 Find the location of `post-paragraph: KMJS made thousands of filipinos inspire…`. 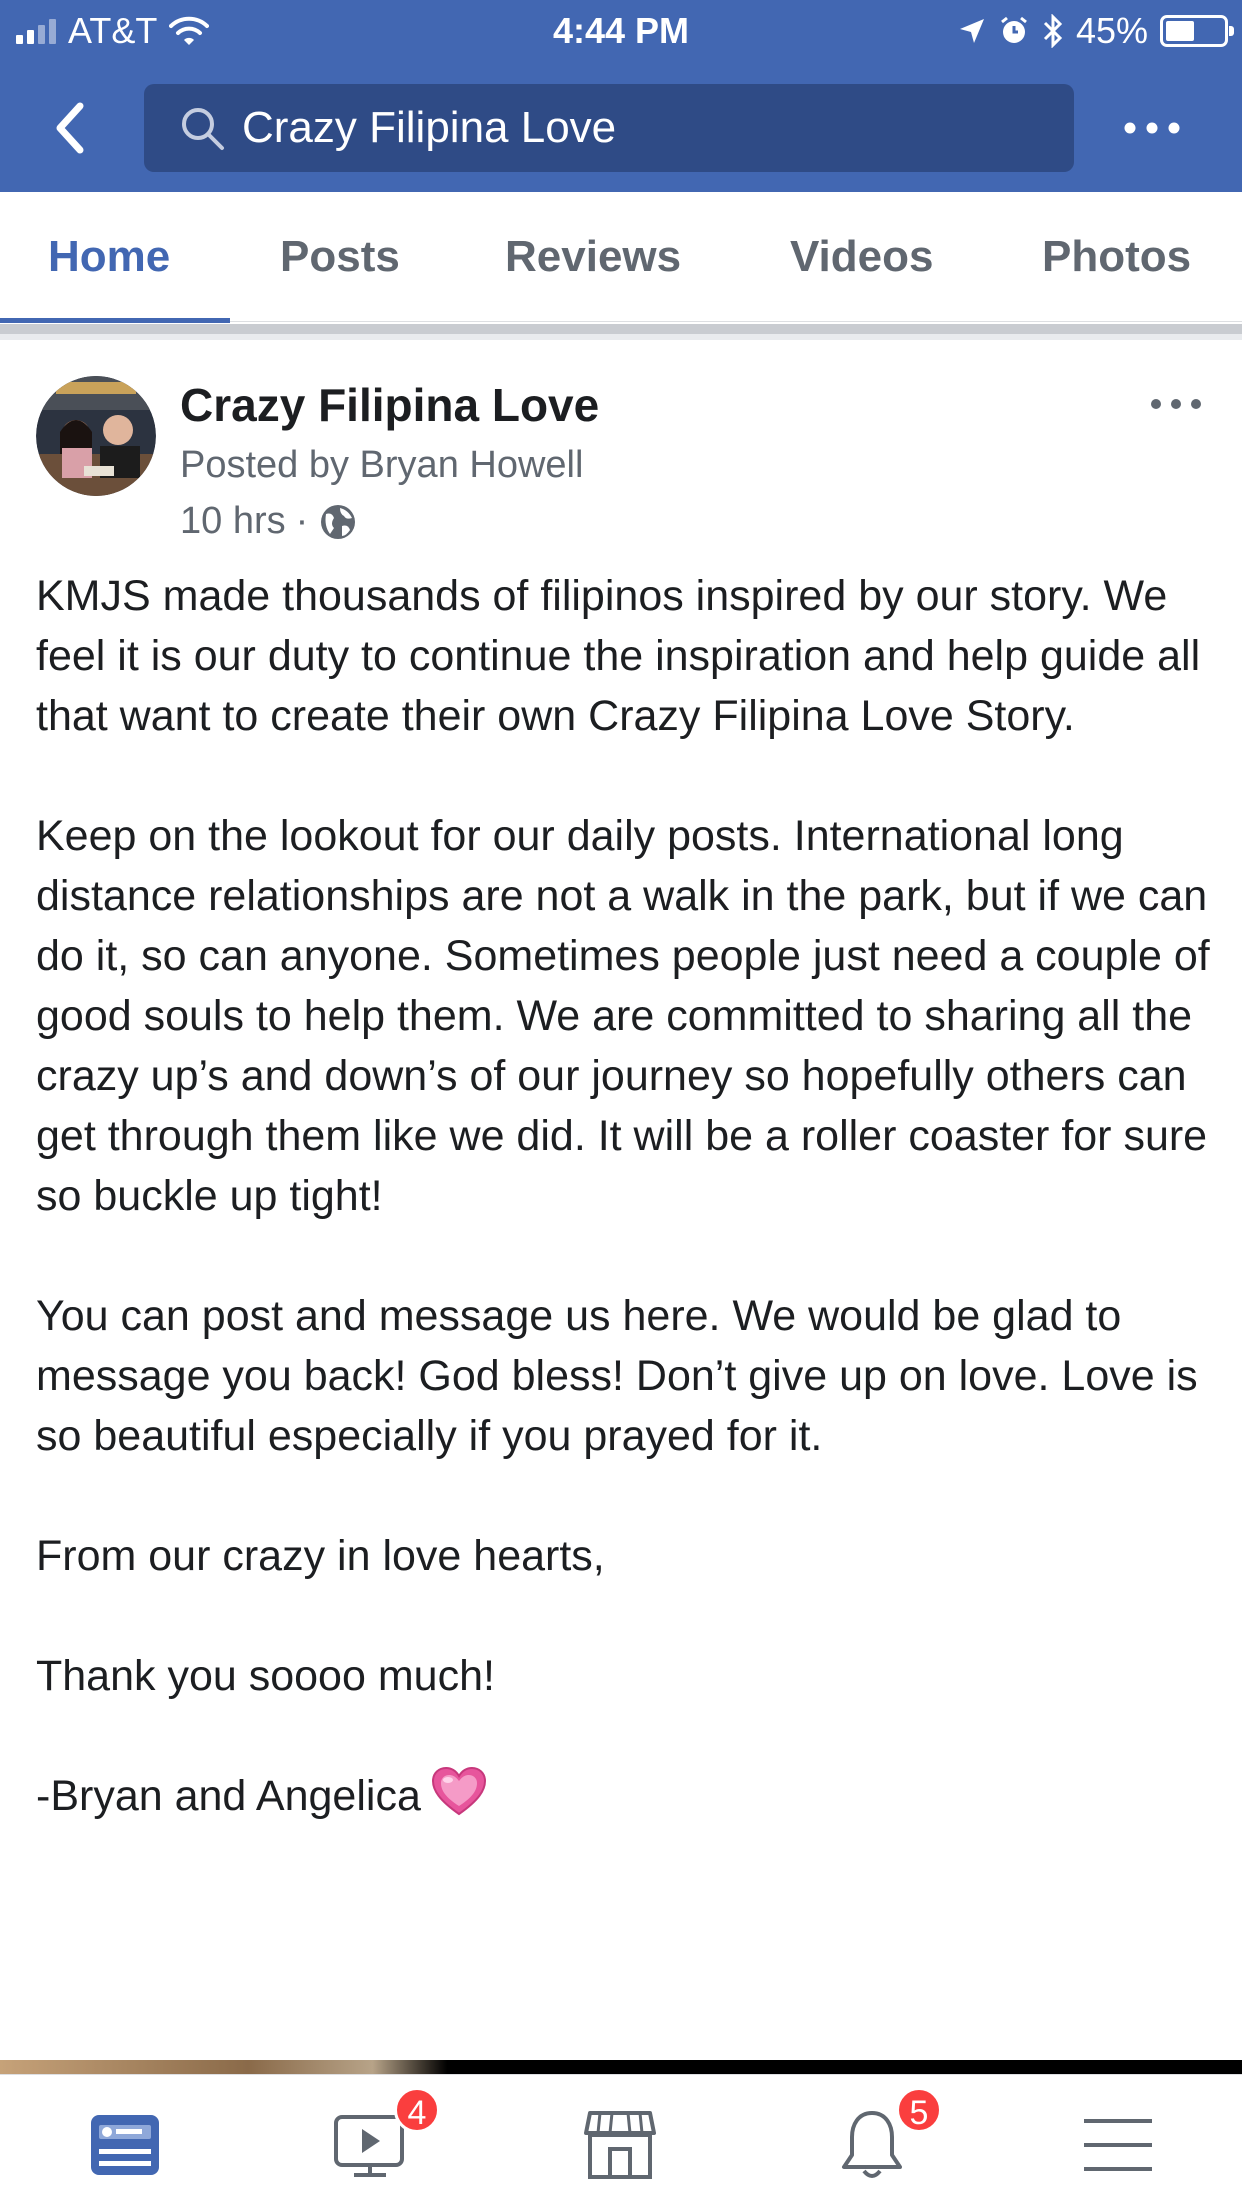

post-paragraph: KMJS made thousands of filipinos inspire… is located at coordinates (618, 656).